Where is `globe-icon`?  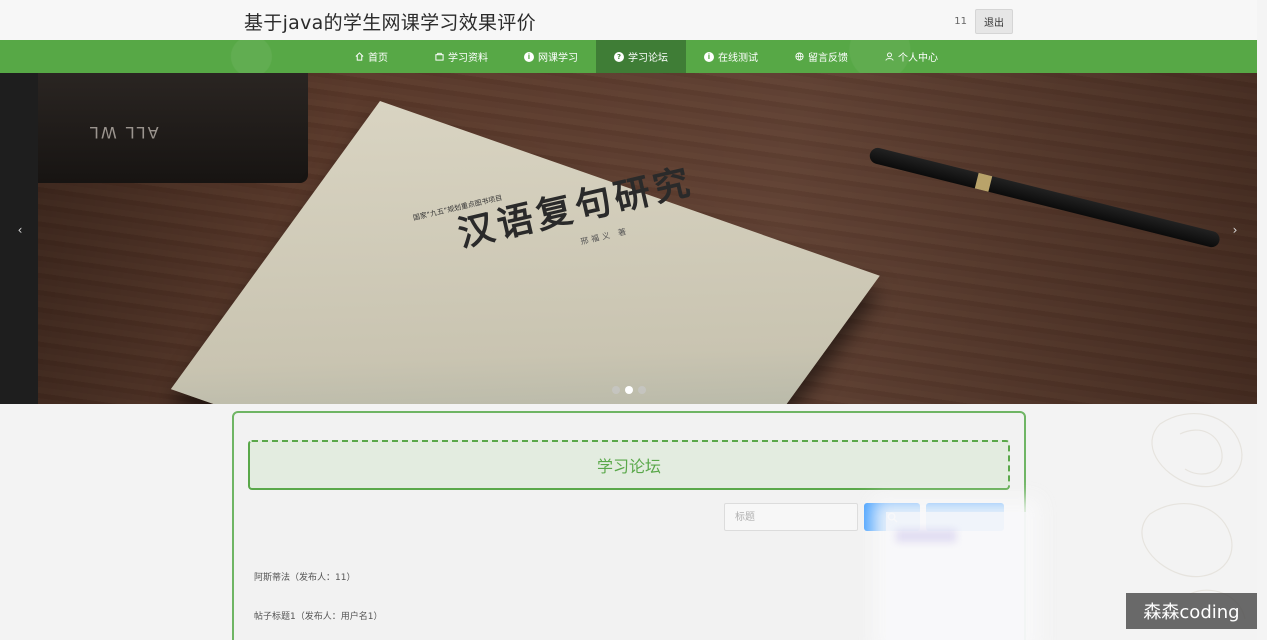
globe-icon is located at coordinates (799, 57).